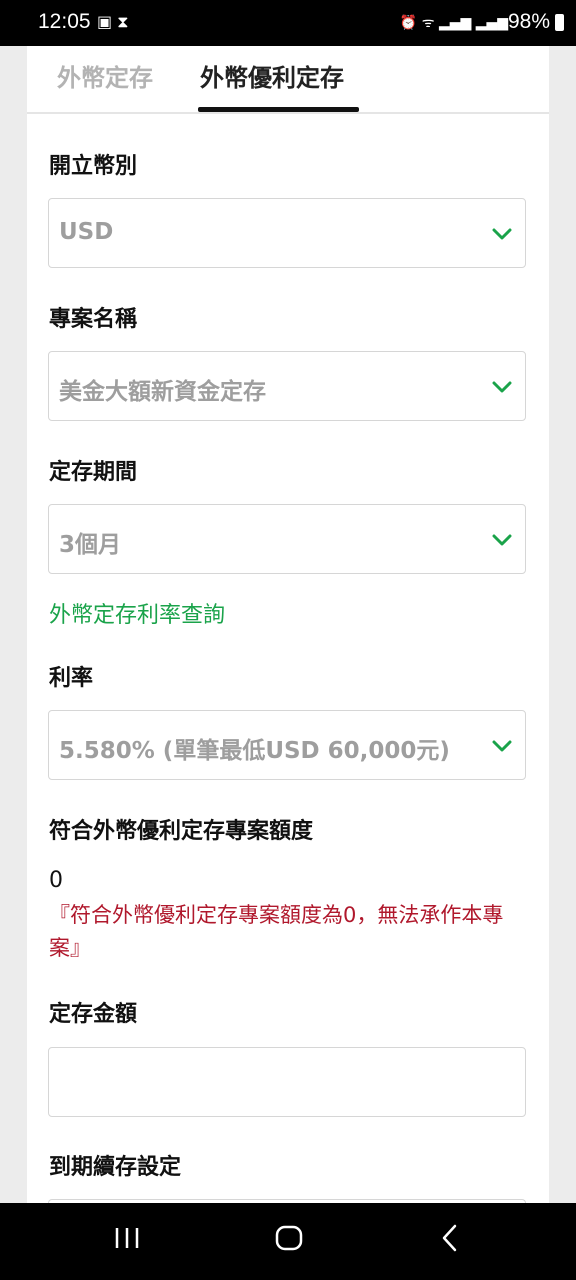  I want to click on rate-value: 5.580% (單筆最低USD 60,000元), so click(254, 751).